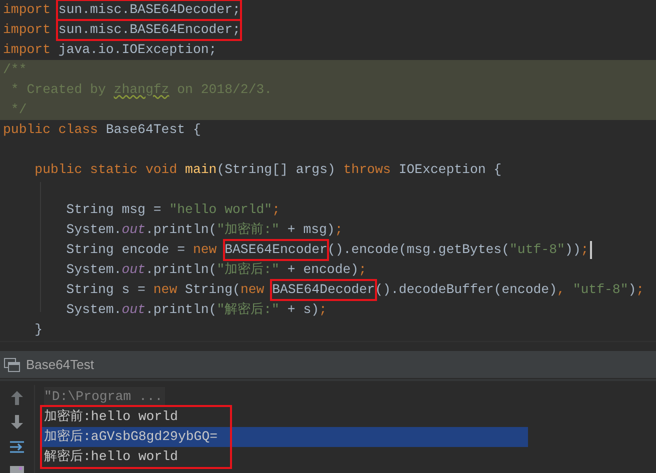 Image resolution: width=656 pixels, height=473 pixels. Describe the element at coordinates (172, 210) in the screenshot. I see `code-text: String msg = "hello world";` at that location.